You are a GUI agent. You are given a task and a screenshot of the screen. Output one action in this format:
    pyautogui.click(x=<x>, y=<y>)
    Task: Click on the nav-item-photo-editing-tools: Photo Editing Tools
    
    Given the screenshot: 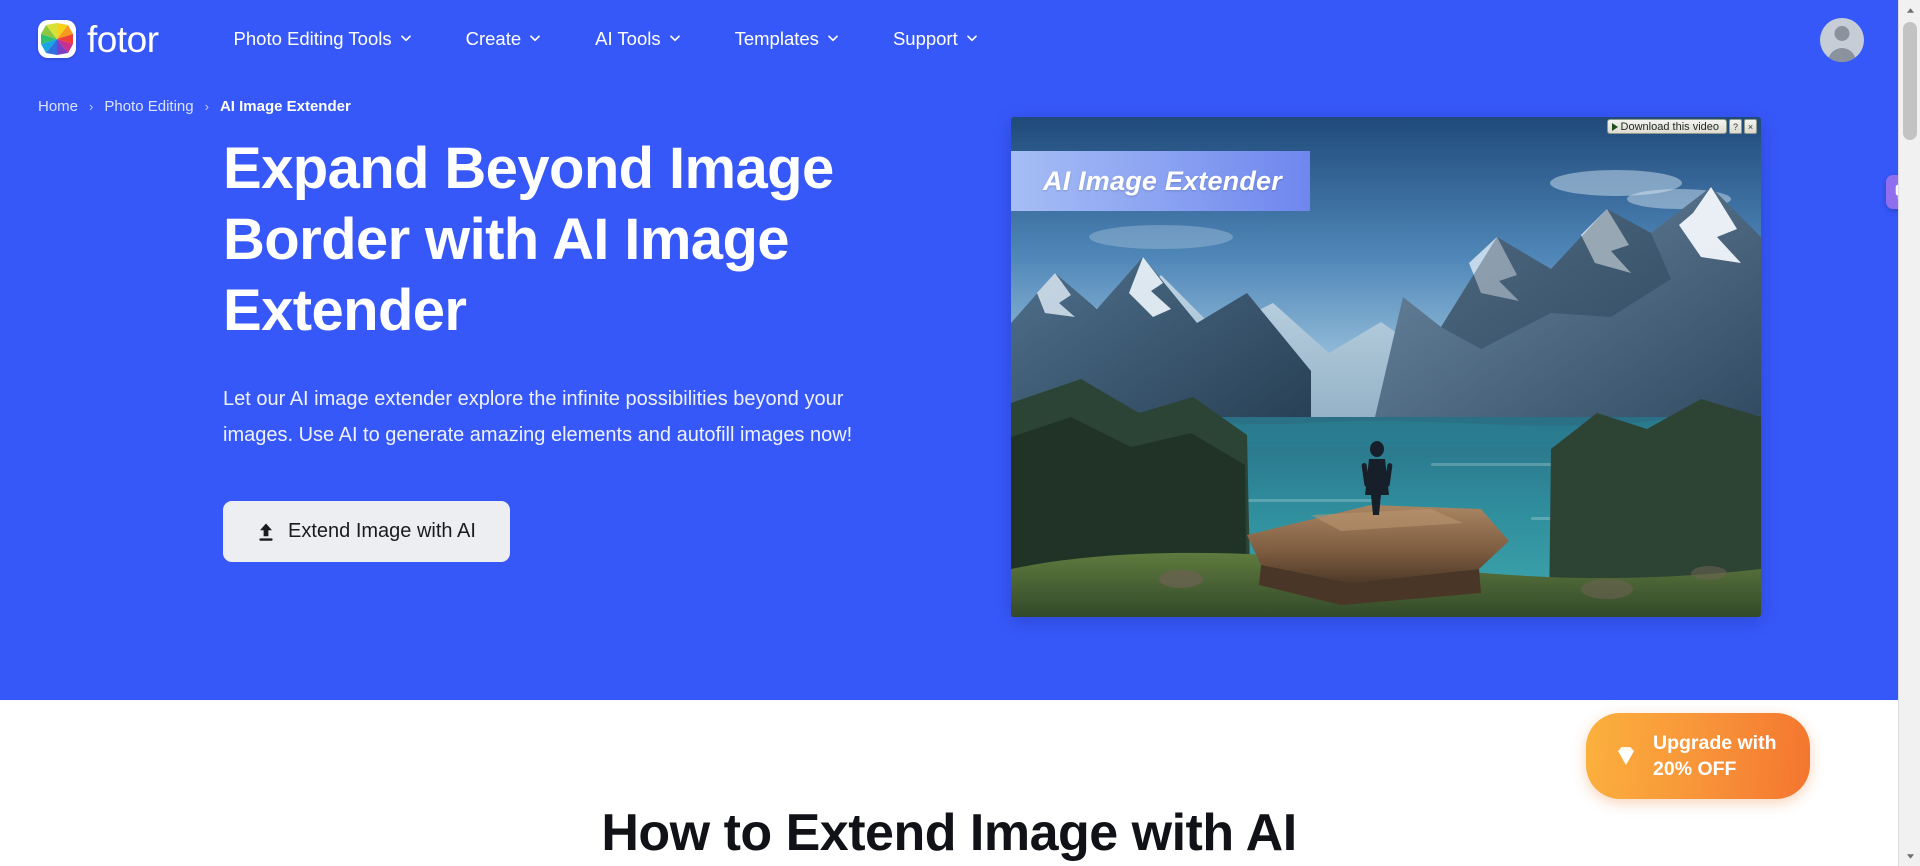 What is the action you would take?
    pyautogui.click(x=323, y=39)
    